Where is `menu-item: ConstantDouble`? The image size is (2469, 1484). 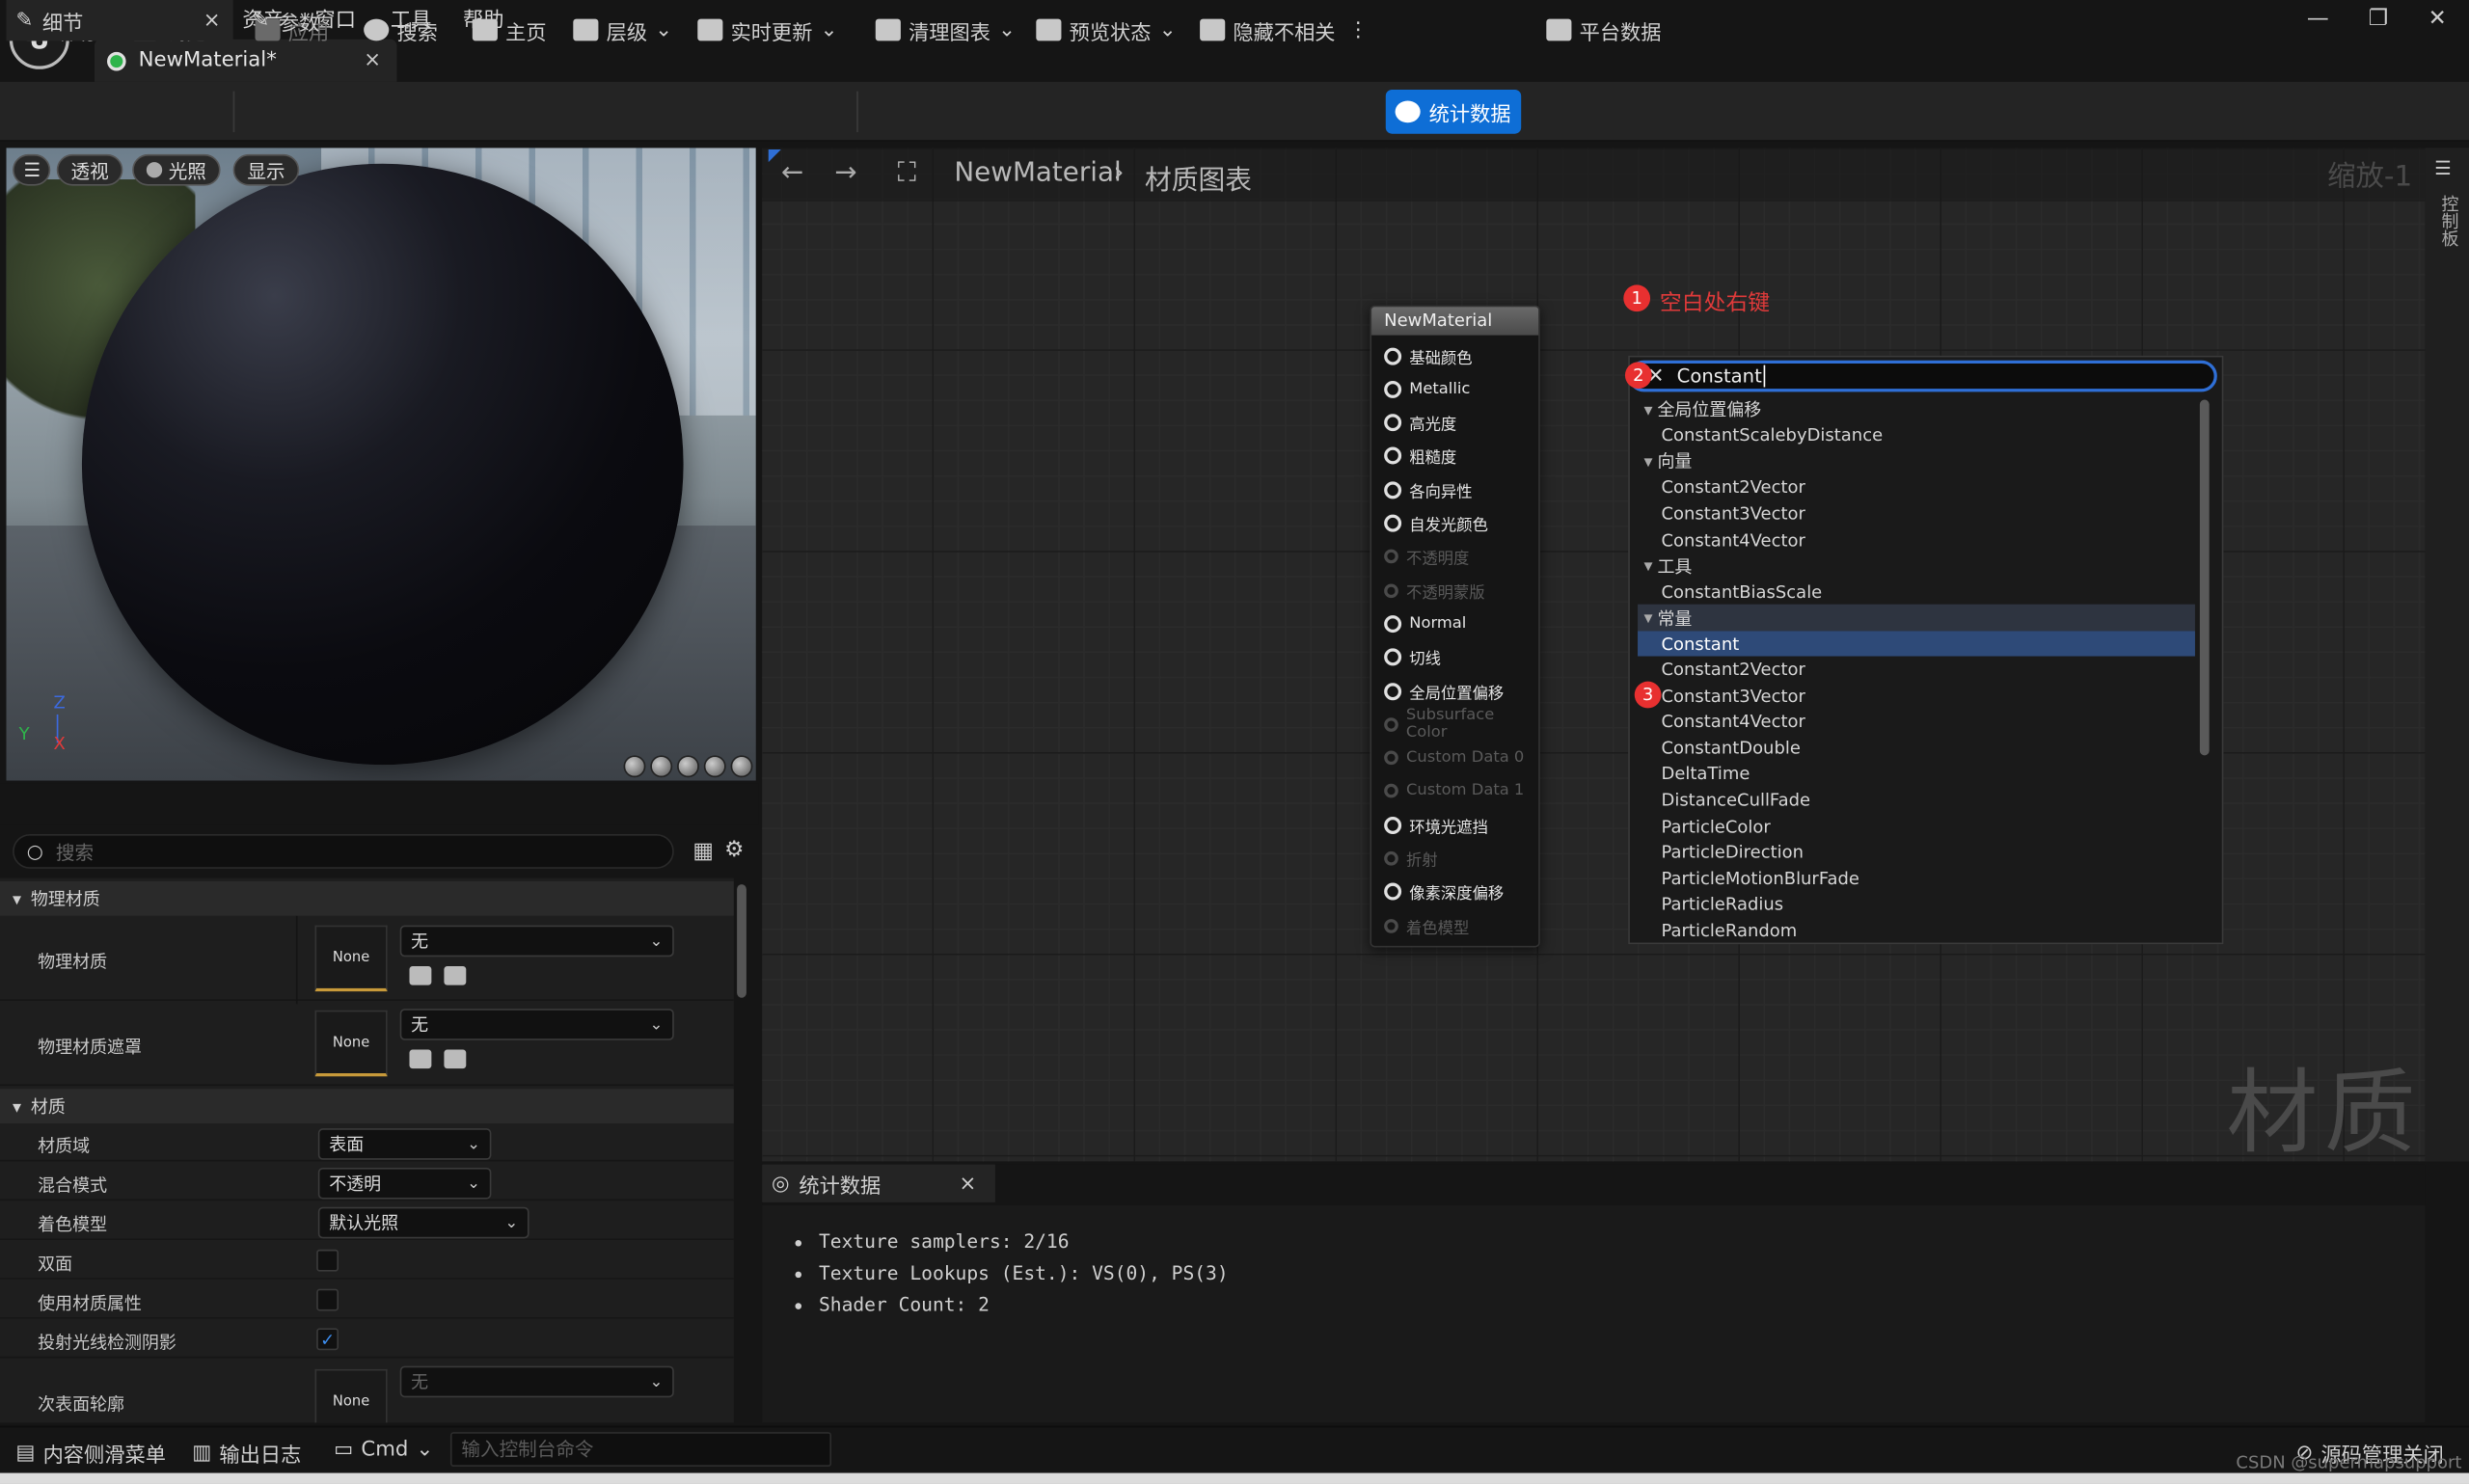 menu-item: ConstantDouble is located at coordinates (1916, 748).